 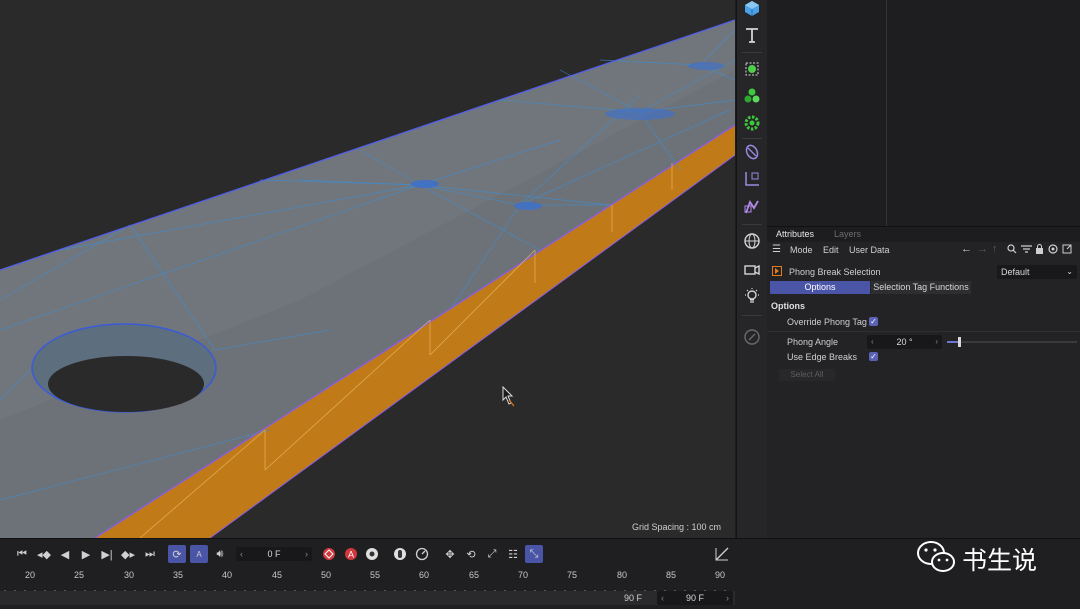 What do you see at coordinates (1026, 250) in the screenshot?
I see `filter-icon` at bounding box center [1026, 250].